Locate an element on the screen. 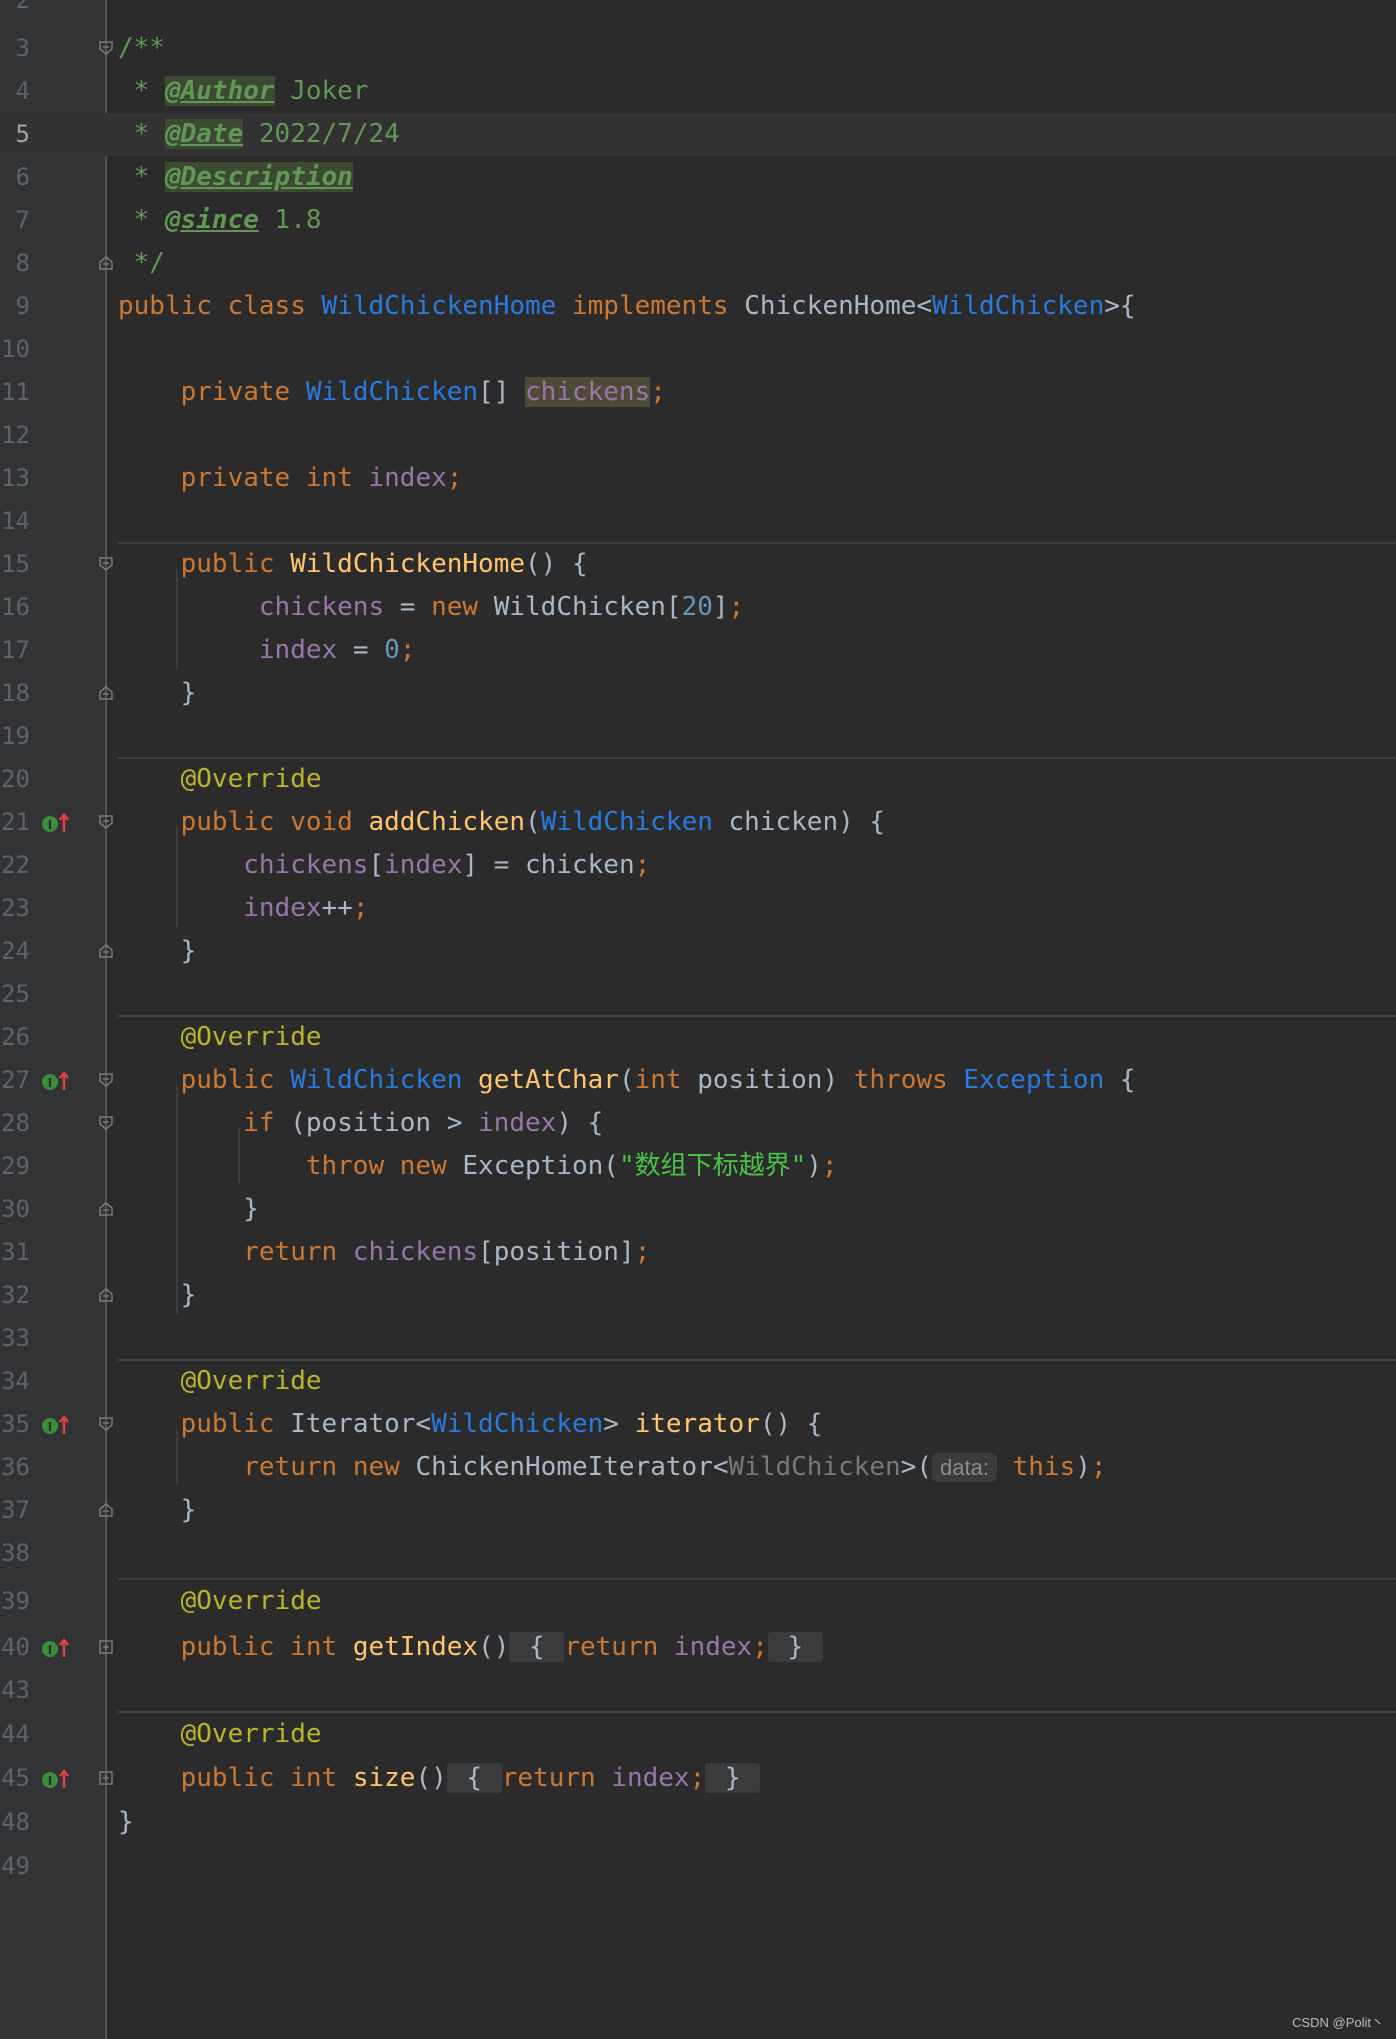 The height and width of the screenshot is (2039, 1396). code-line-22: 22 chickens[index] = chicken; is located at coordinates (698, 865).